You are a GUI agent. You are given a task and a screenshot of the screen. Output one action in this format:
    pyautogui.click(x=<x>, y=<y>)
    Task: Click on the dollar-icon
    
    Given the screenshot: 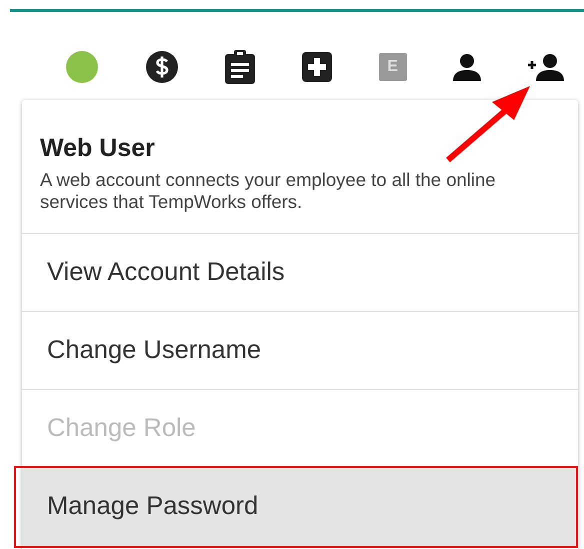 What is the action you would take?
    pyautogui.click(x=161, y=67)
    